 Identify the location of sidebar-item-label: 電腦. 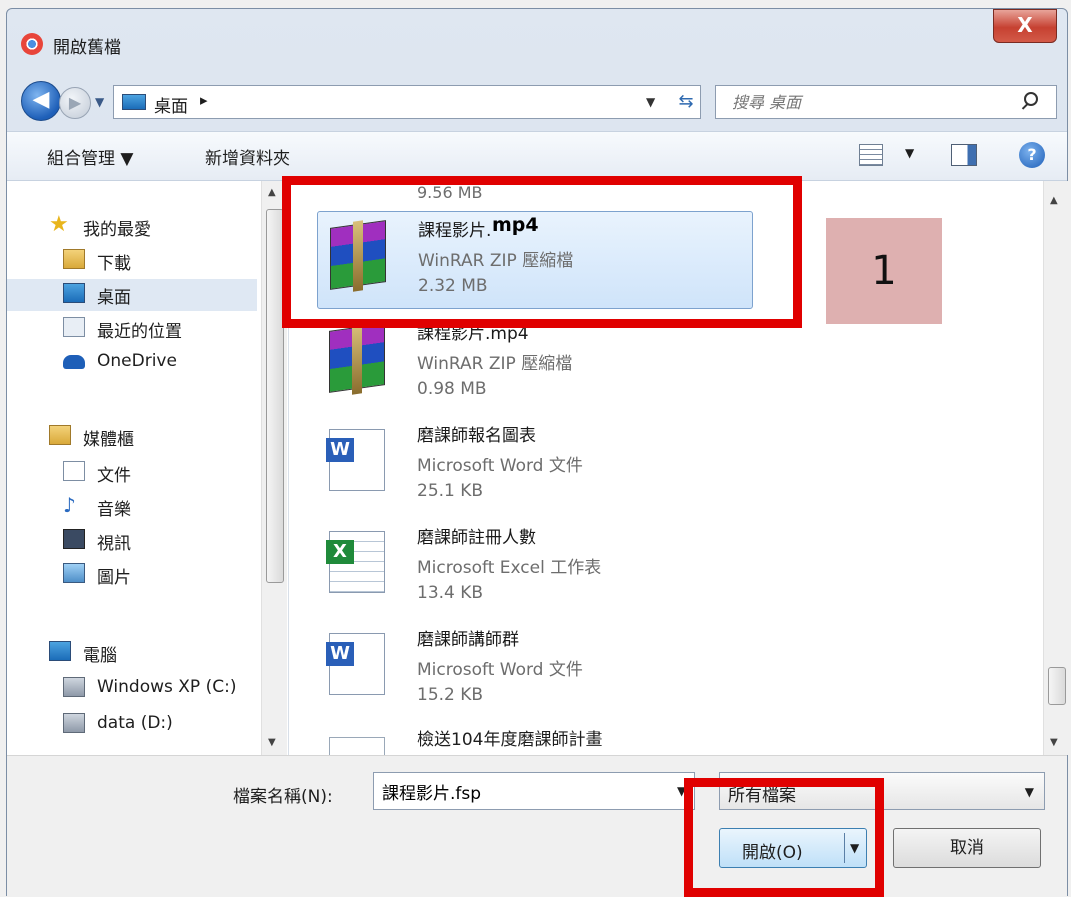
(100, 656).